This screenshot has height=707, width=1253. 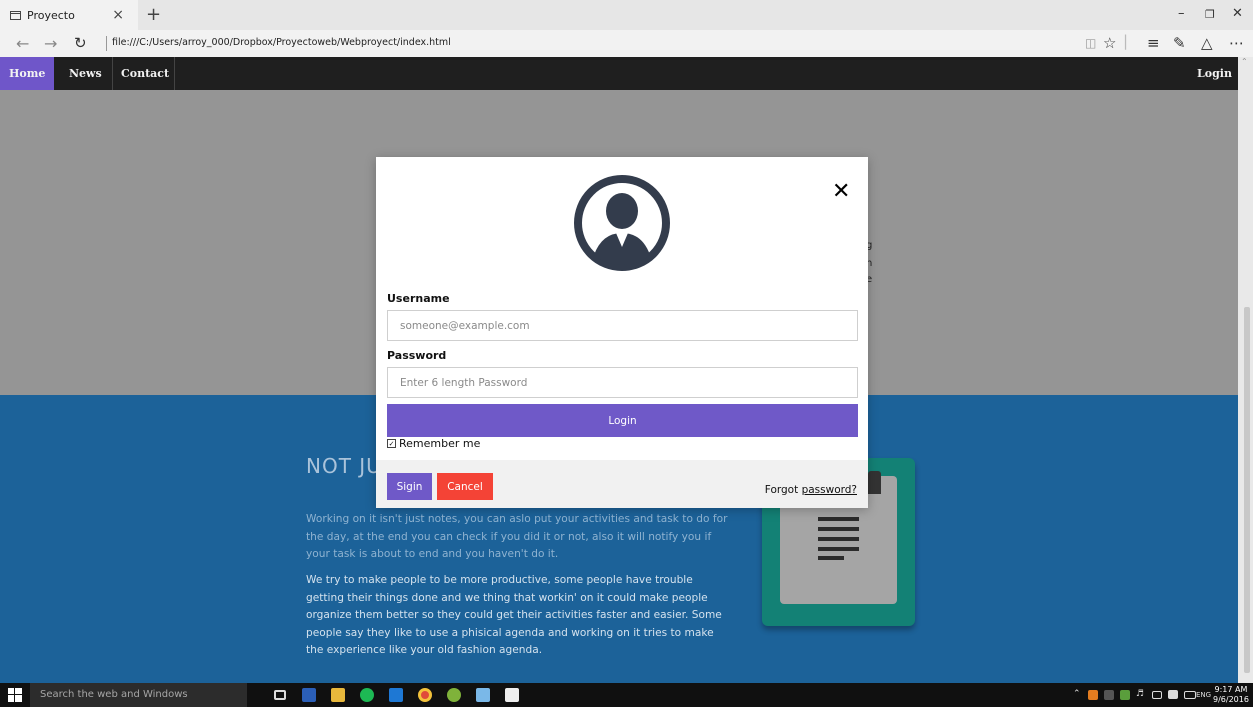 What do you see at coordinates (1190, 695) in the screenshot?
I see `keyboard-icon` at bounding box center [1190, 695].